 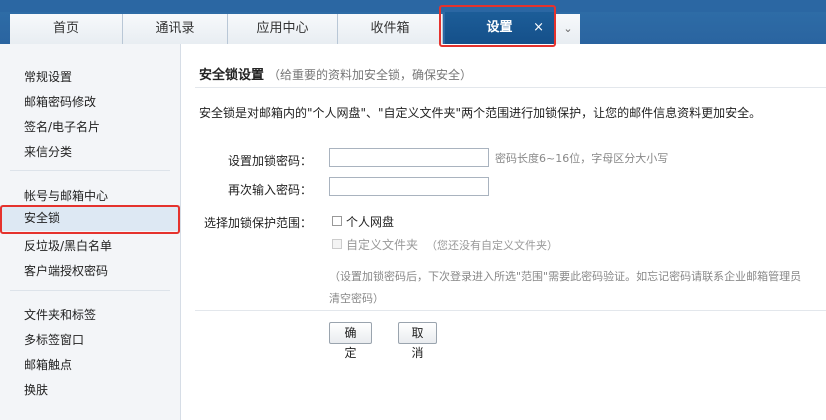 What do you see at coordinates (337, 244) in the screenshot?
I see `custom-folder-checkbox` at bounding box center [337, 244].